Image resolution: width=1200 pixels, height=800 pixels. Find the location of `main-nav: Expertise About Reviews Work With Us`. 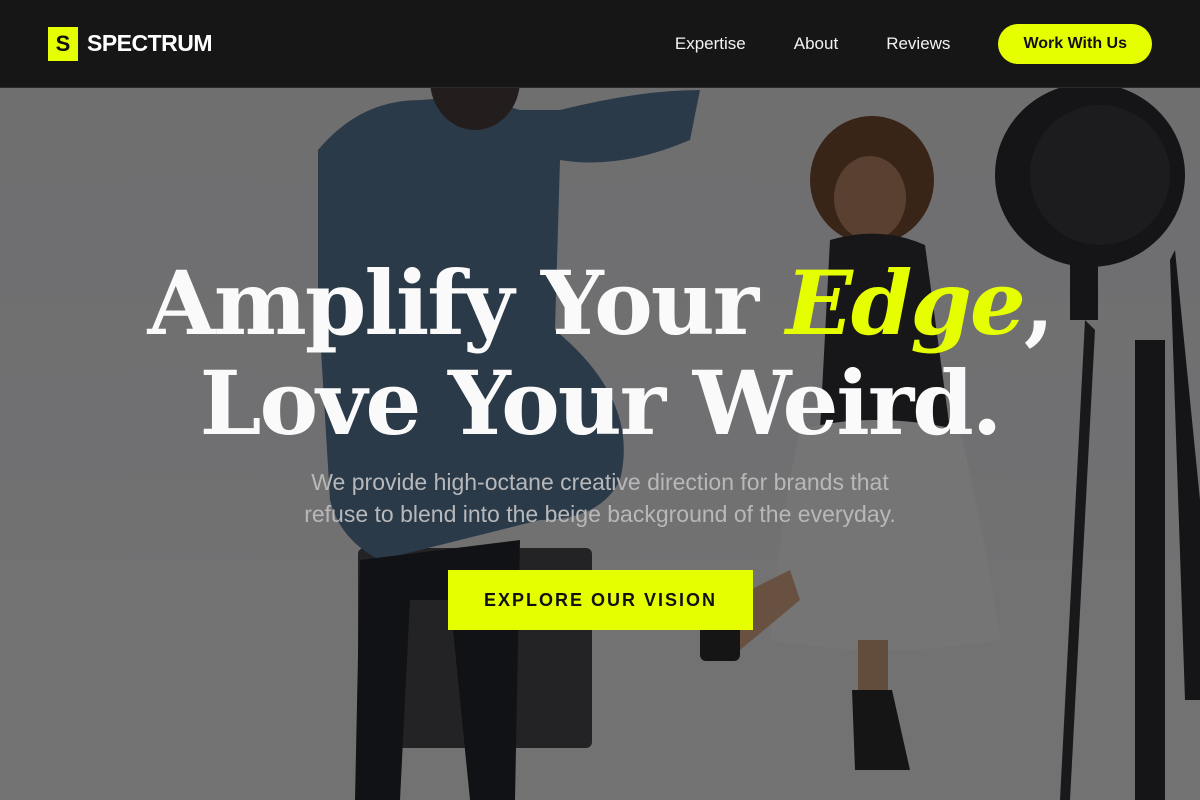

main-nav: Expertise About Reviews Work With Us is located at coordinates (913, 43).